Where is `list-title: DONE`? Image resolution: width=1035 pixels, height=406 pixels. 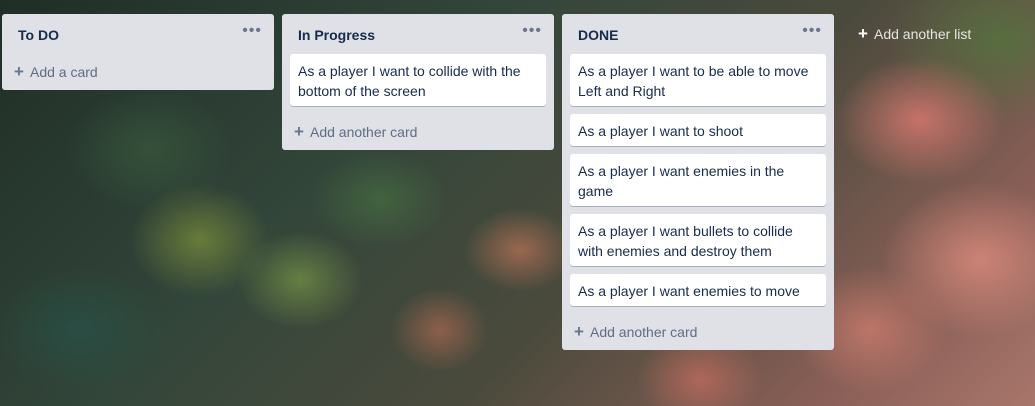 list-title: DONE is located at coordinates (598, 35).